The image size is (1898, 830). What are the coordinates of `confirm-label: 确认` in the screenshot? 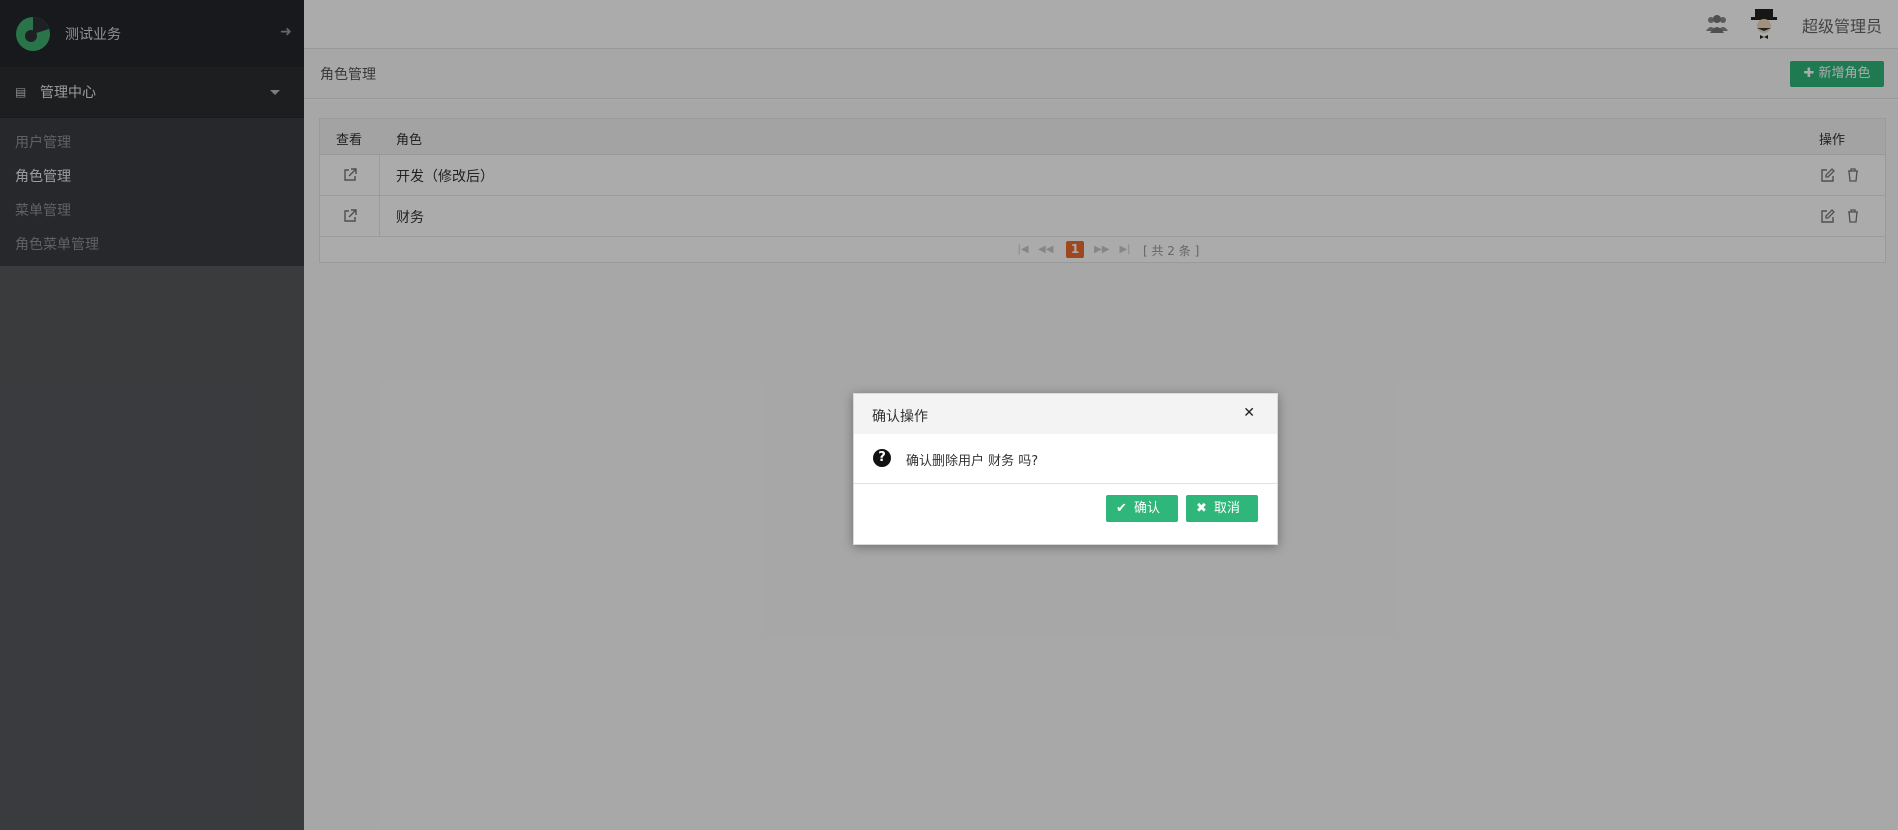 It's located at (1147, 508).